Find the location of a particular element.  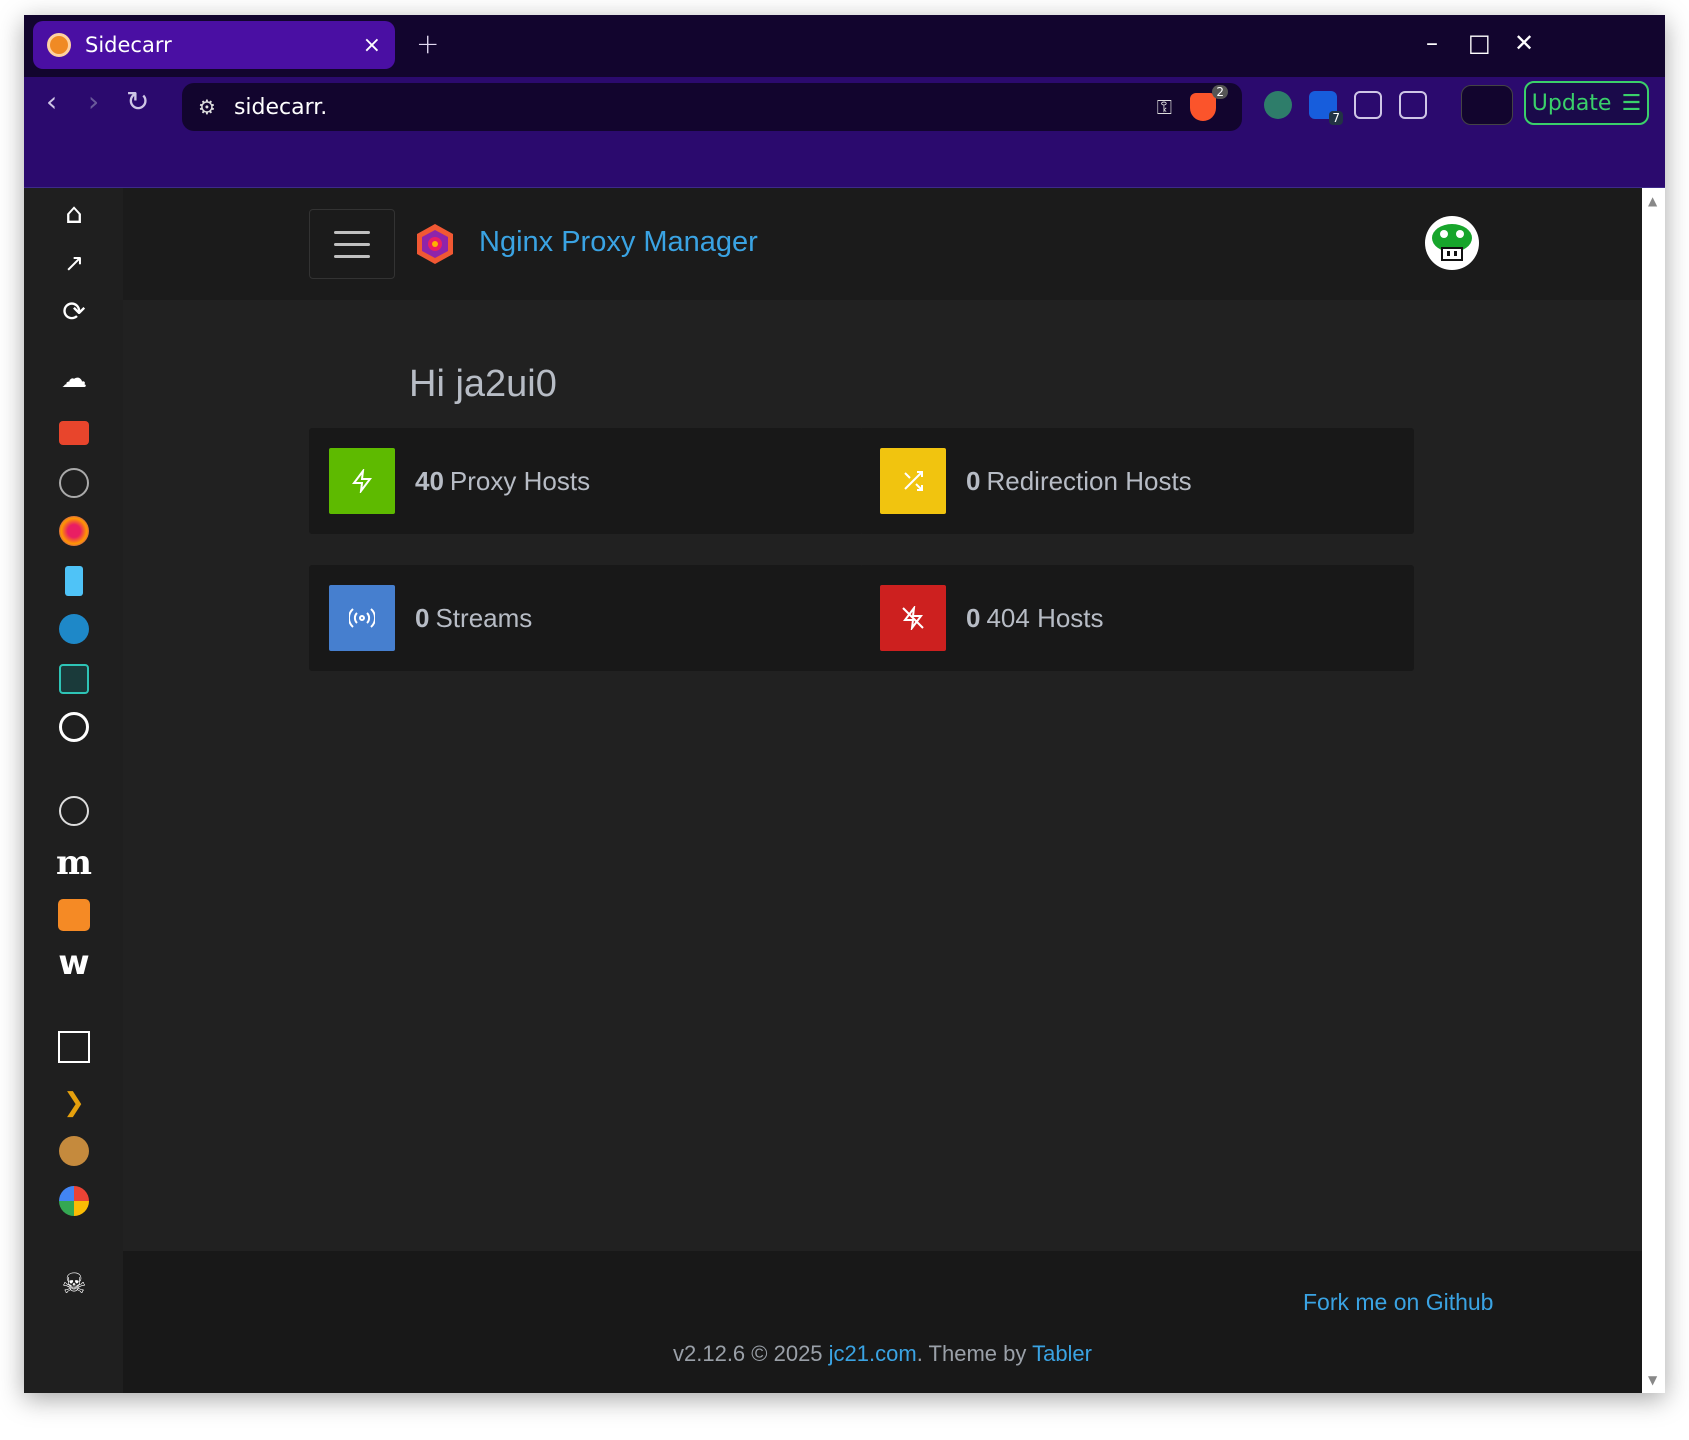

streams-text: 0 Streams is located at coordinates (474, 617).